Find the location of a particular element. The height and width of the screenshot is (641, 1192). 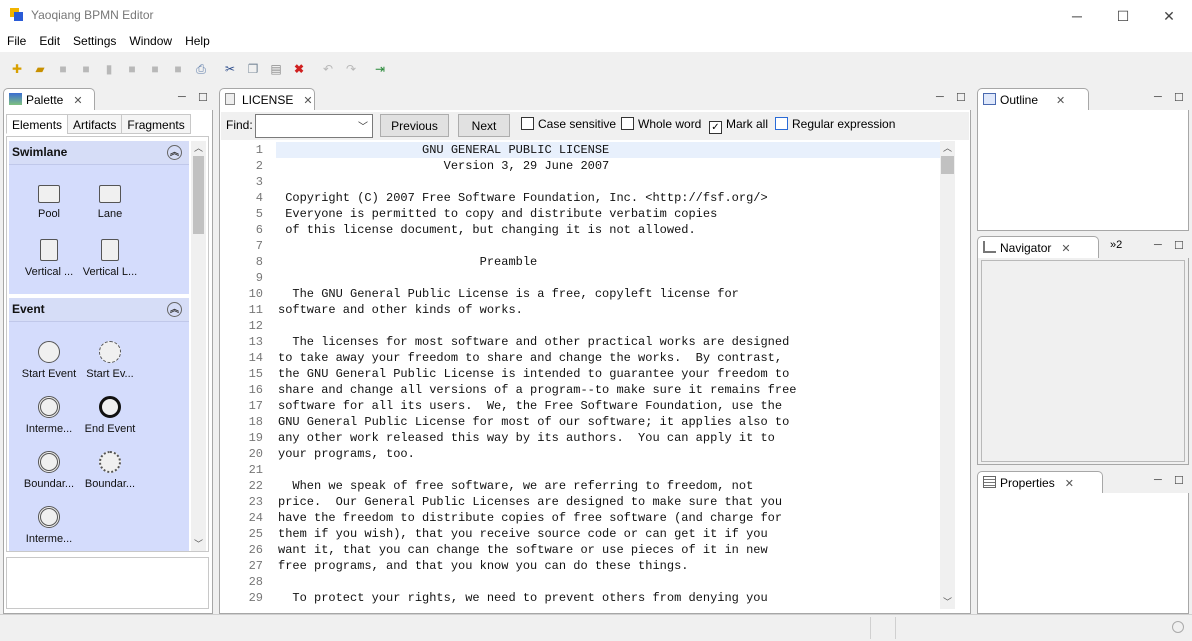

copy-image-icon: ■ is located at coordinates (178, 69).